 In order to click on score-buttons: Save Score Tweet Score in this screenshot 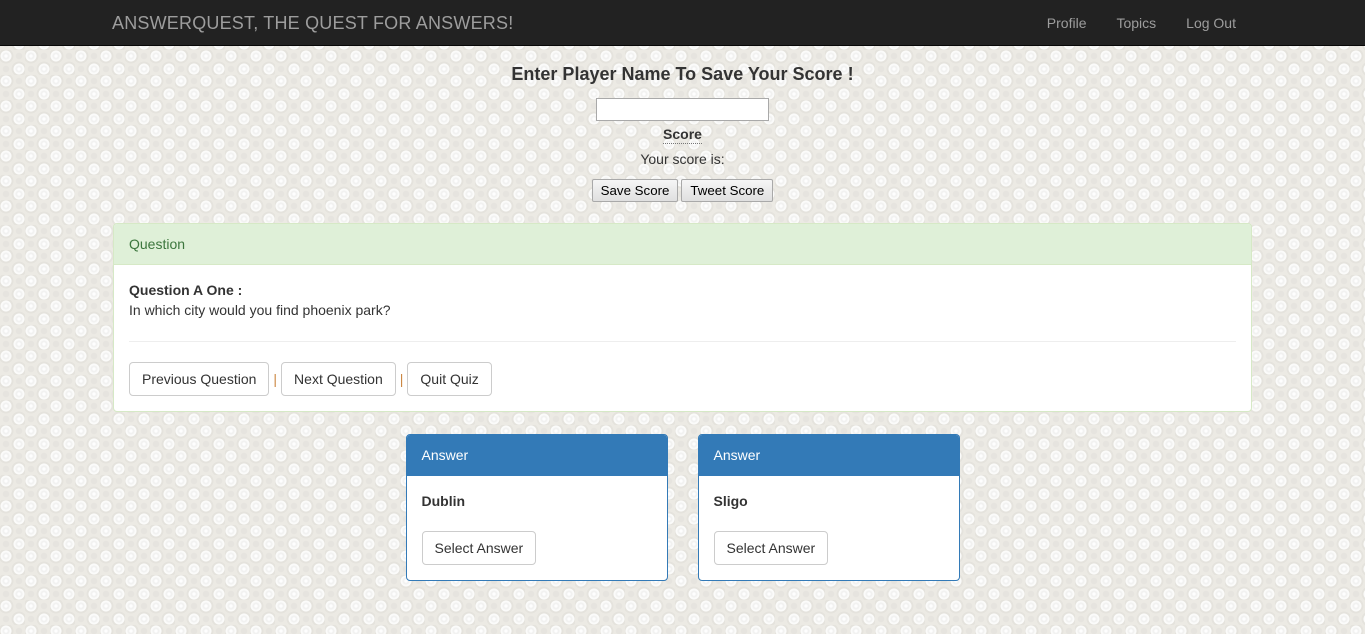, I will do `click(682, 190)`.